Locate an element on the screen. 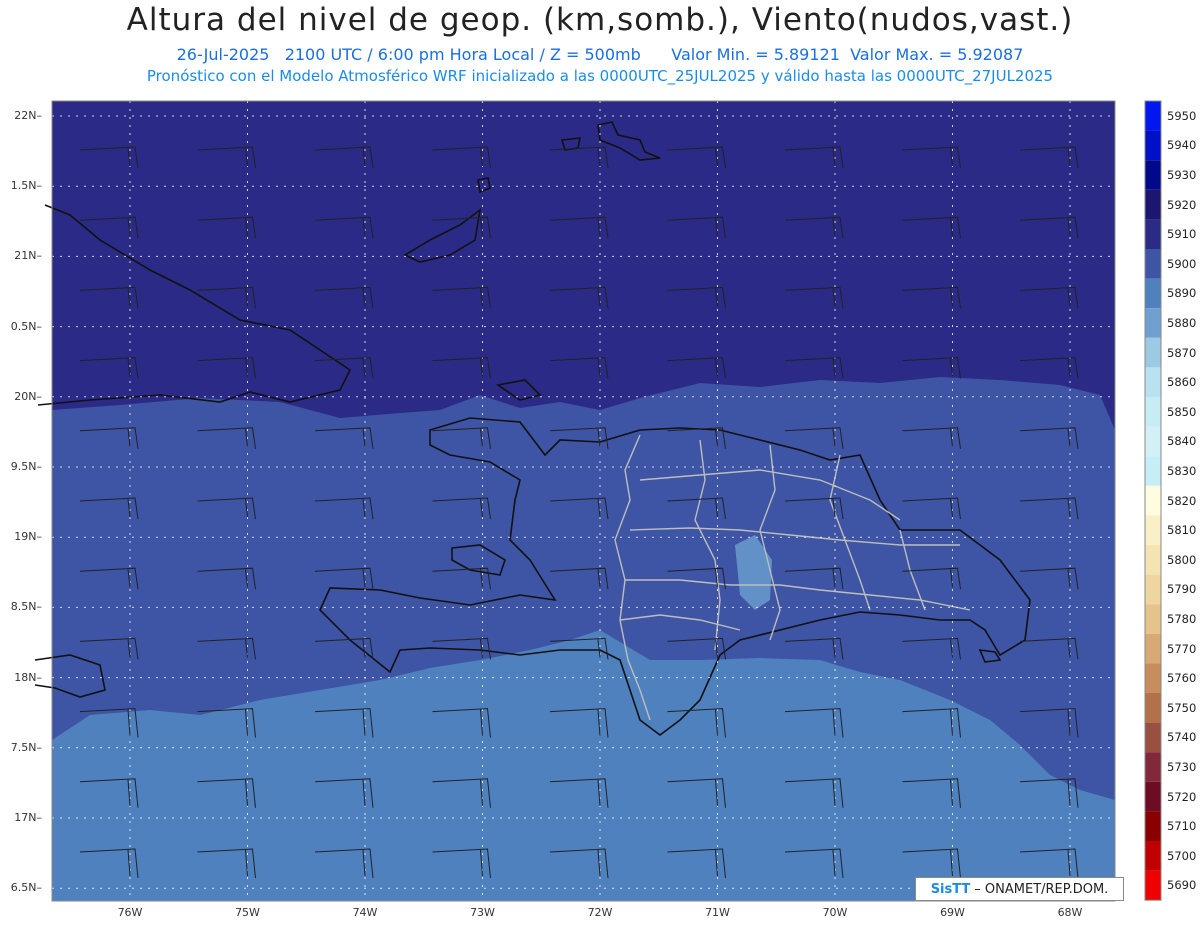 This screenshot has width=1200, height=927. colorbar-label: 5740 is located at coordinates (1182, 737).